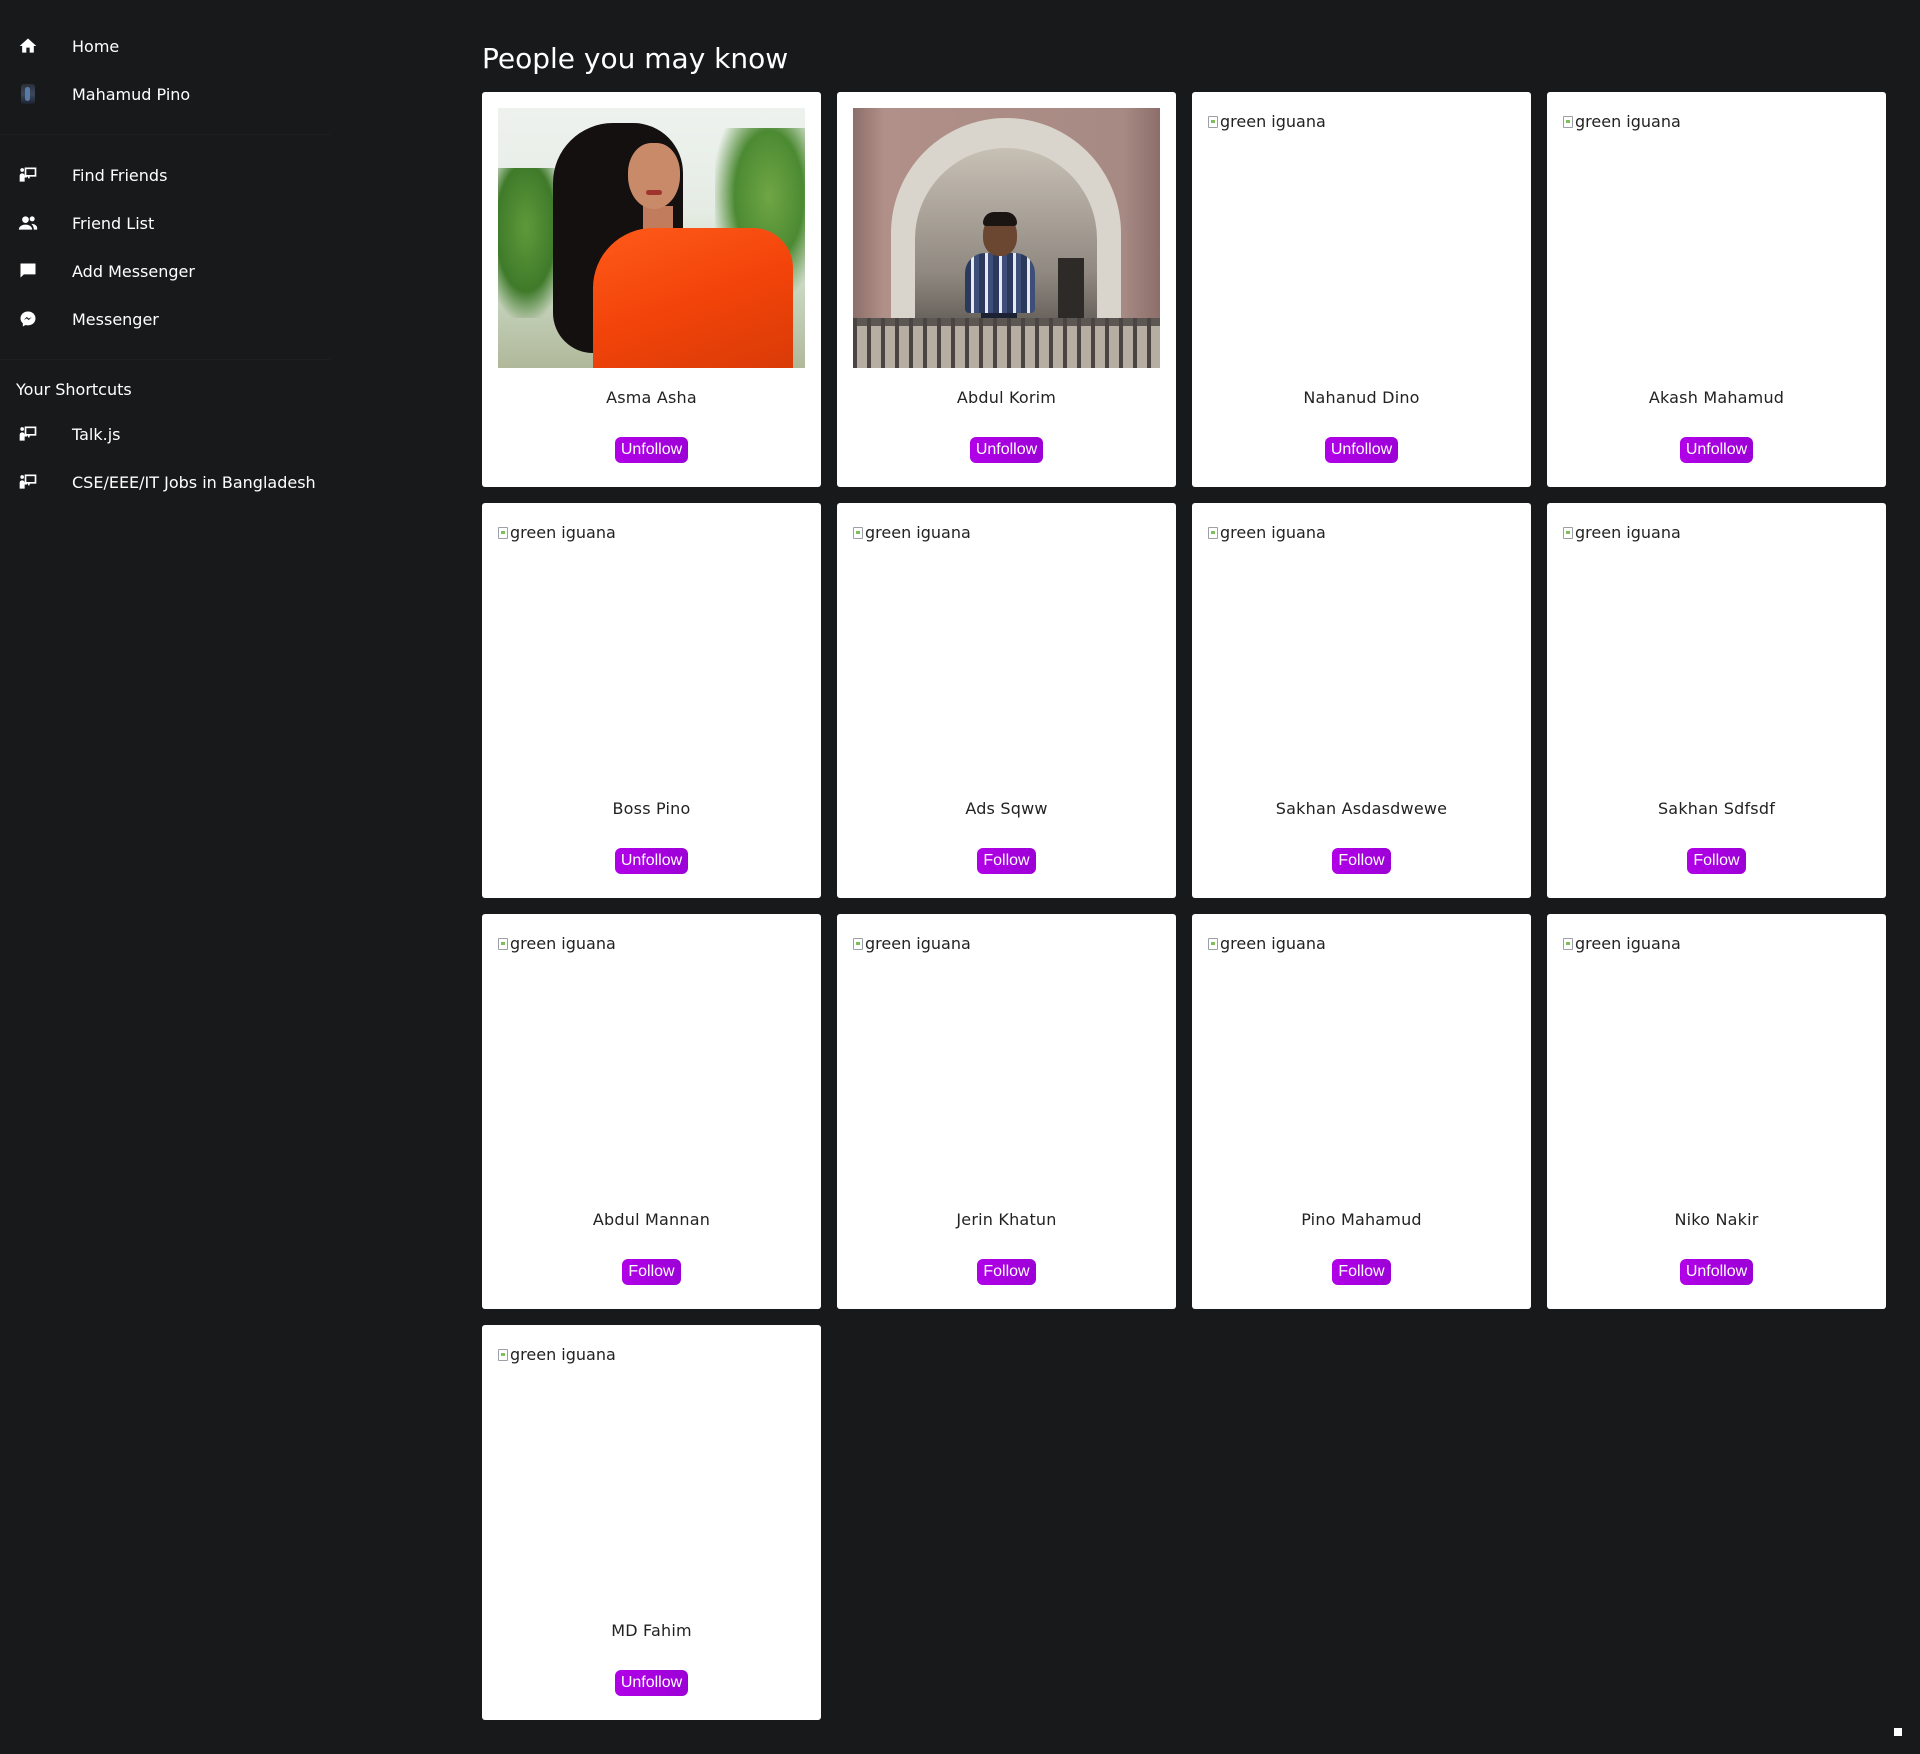 The height and width of the screenshot is (1754, 1920). Describe the element at coordinates (96, 434) in the screenshot. I see `sidebar-item-label: Talk.js` at that location.